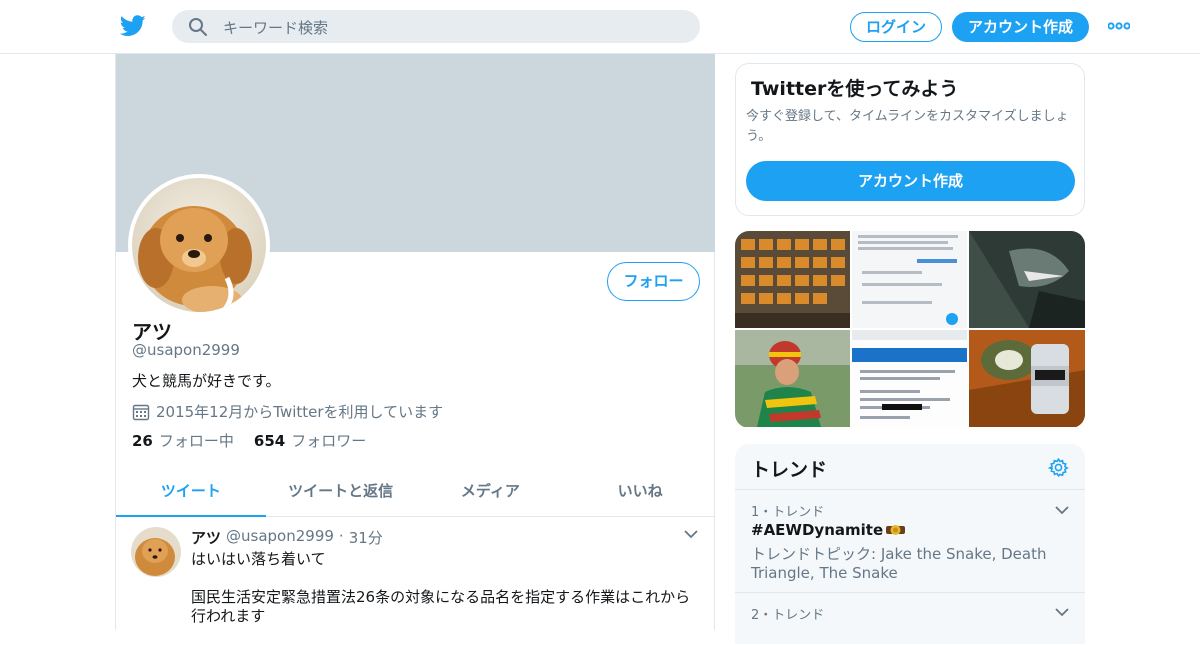 Image resolution: width=1200 pixels, height=645 pixels. Describe the element at coordinates (269, 441) in the screenshot. I see `followers-count: 654` at that location.